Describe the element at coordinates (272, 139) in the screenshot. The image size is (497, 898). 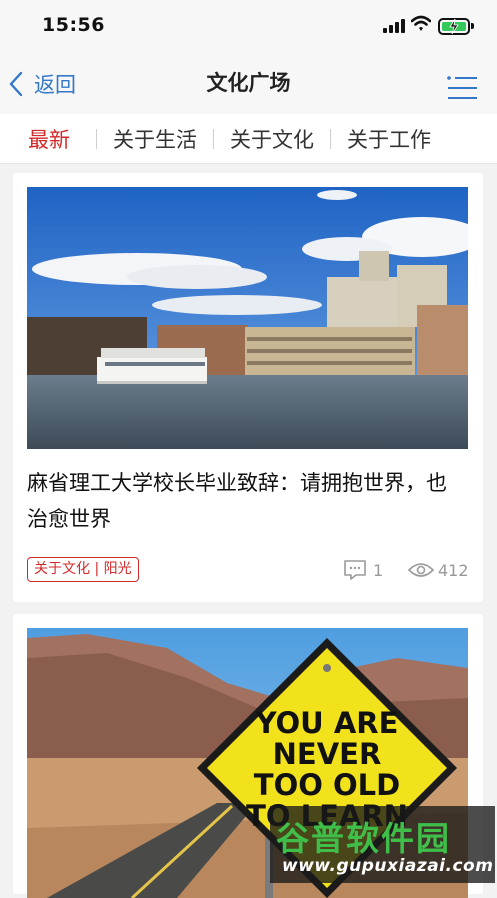
I see `tab-about-culture: 关于文化` at that location.